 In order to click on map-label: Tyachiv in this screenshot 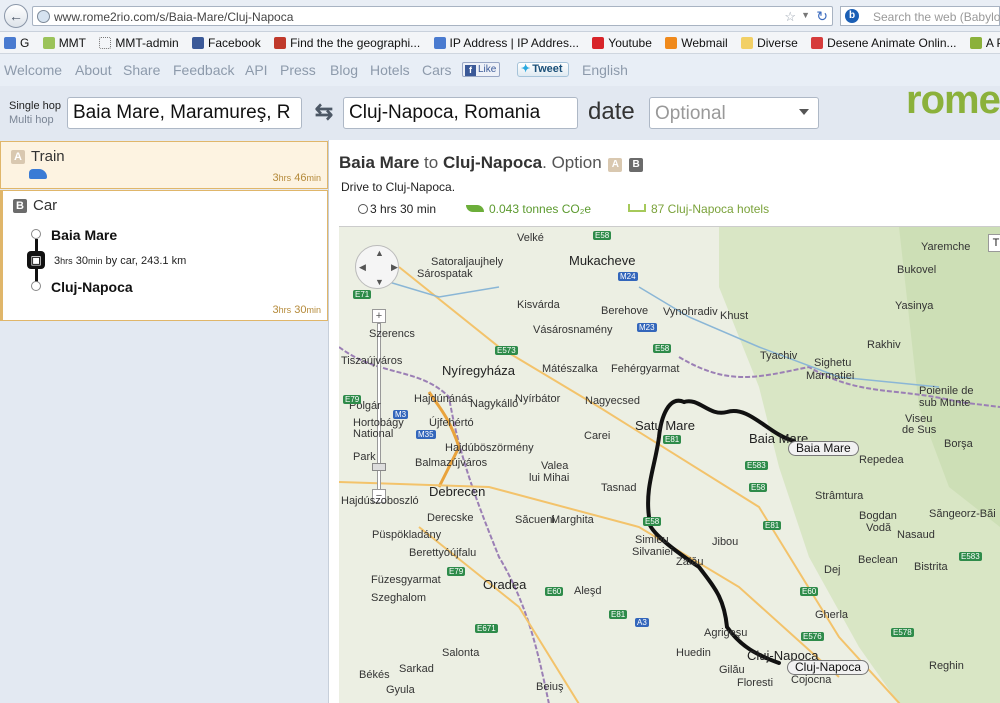, I will do `click(779, 356)`.